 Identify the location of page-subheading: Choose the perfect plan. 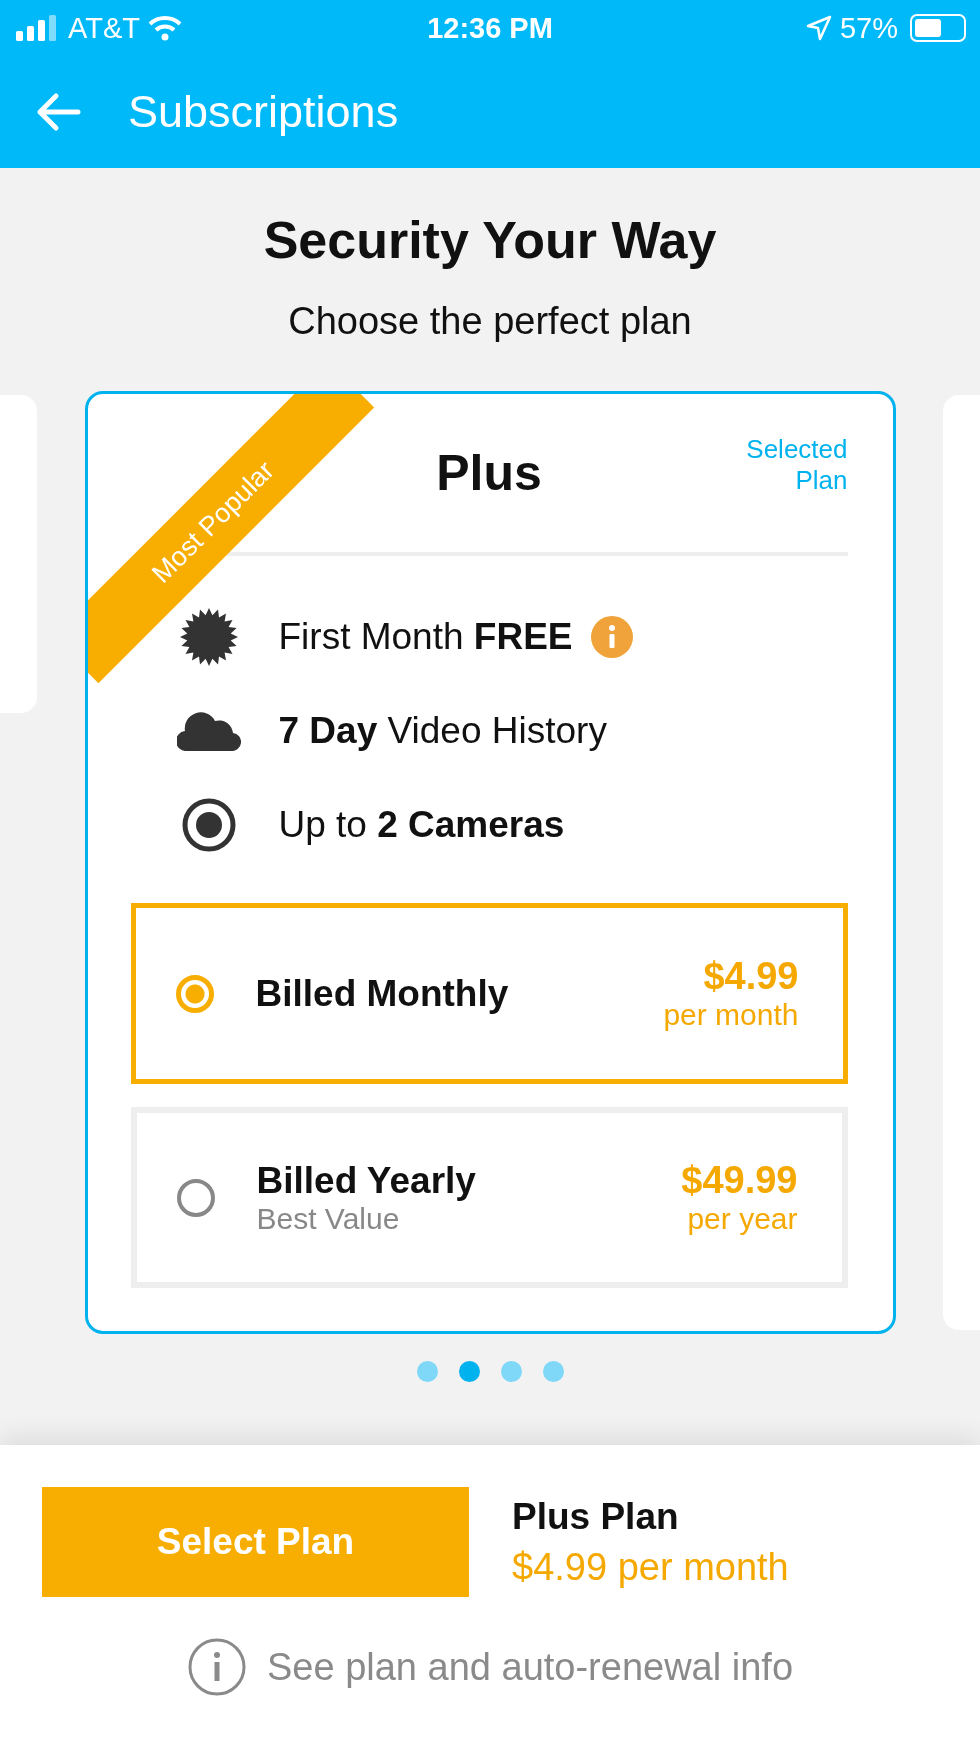
(490, 321).